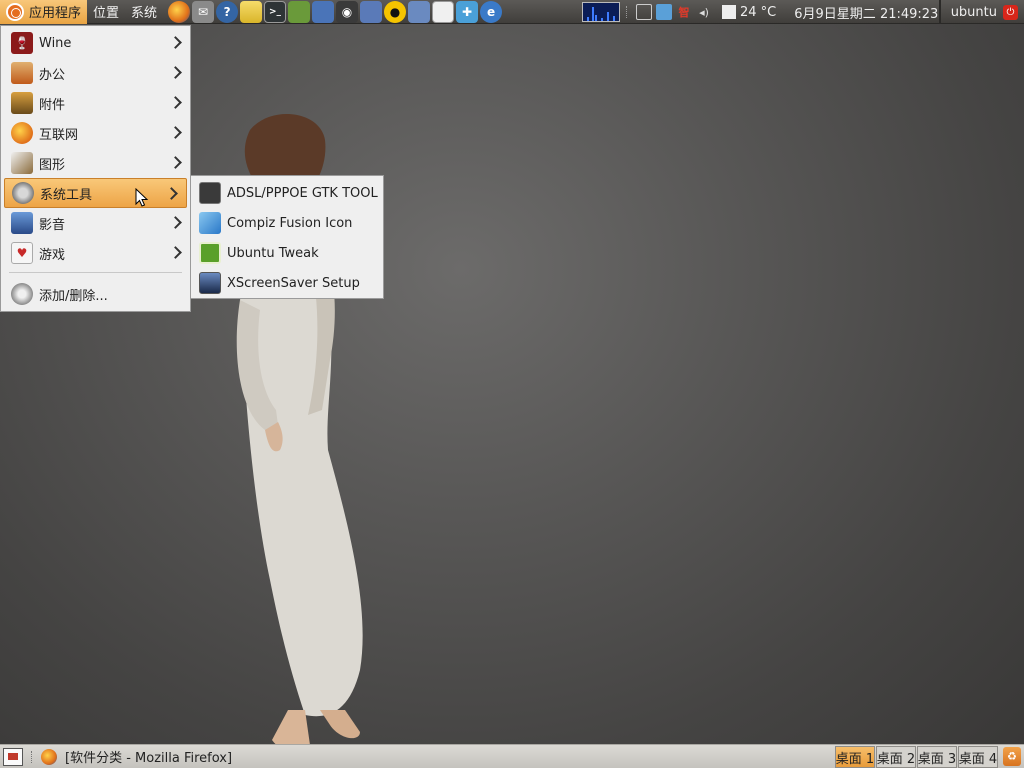 The height and width of the screenshot is (768, 1024). Describe the element at coordinates (22, 223) in the screenshot. I see `multimedia-icon` at that location.